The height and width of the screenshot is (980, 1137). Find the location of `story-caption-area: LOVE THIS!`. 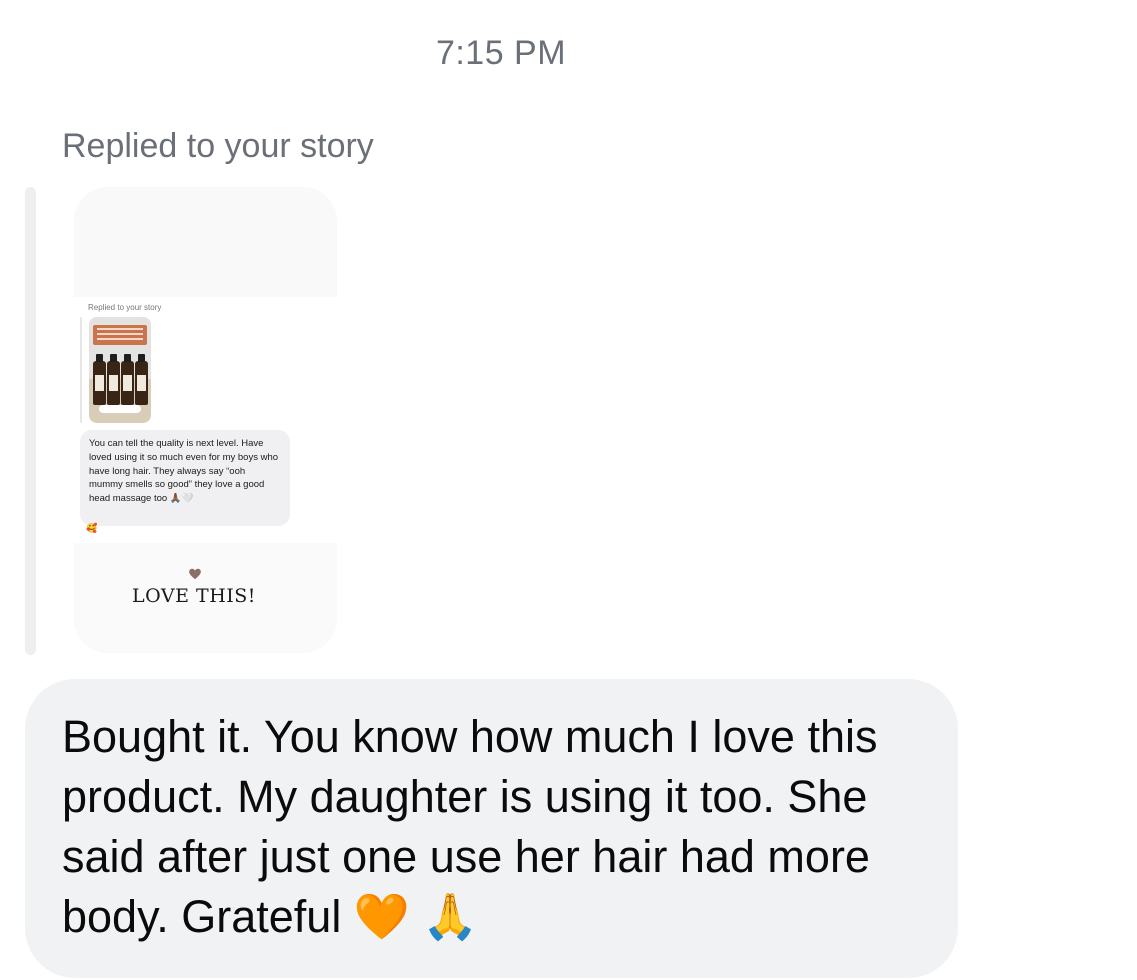

story-caption-area: LOVE THIS! is located at coordinates (205, 598).